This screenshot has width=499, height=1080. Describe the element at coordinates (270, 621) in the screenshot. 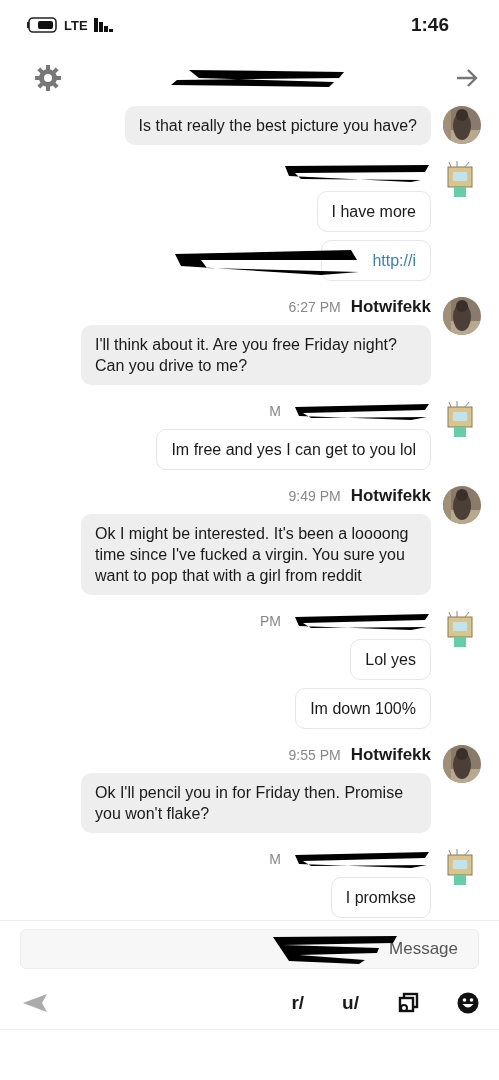

I see `message-time: PM` at that location.